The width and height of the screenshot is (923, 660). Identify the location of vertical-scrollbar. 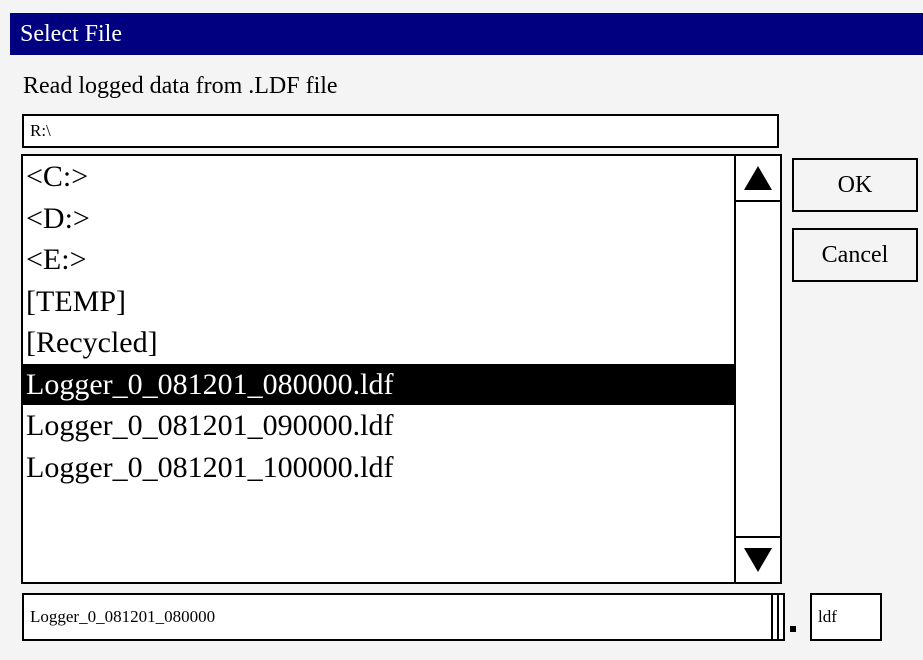
(757, 369).